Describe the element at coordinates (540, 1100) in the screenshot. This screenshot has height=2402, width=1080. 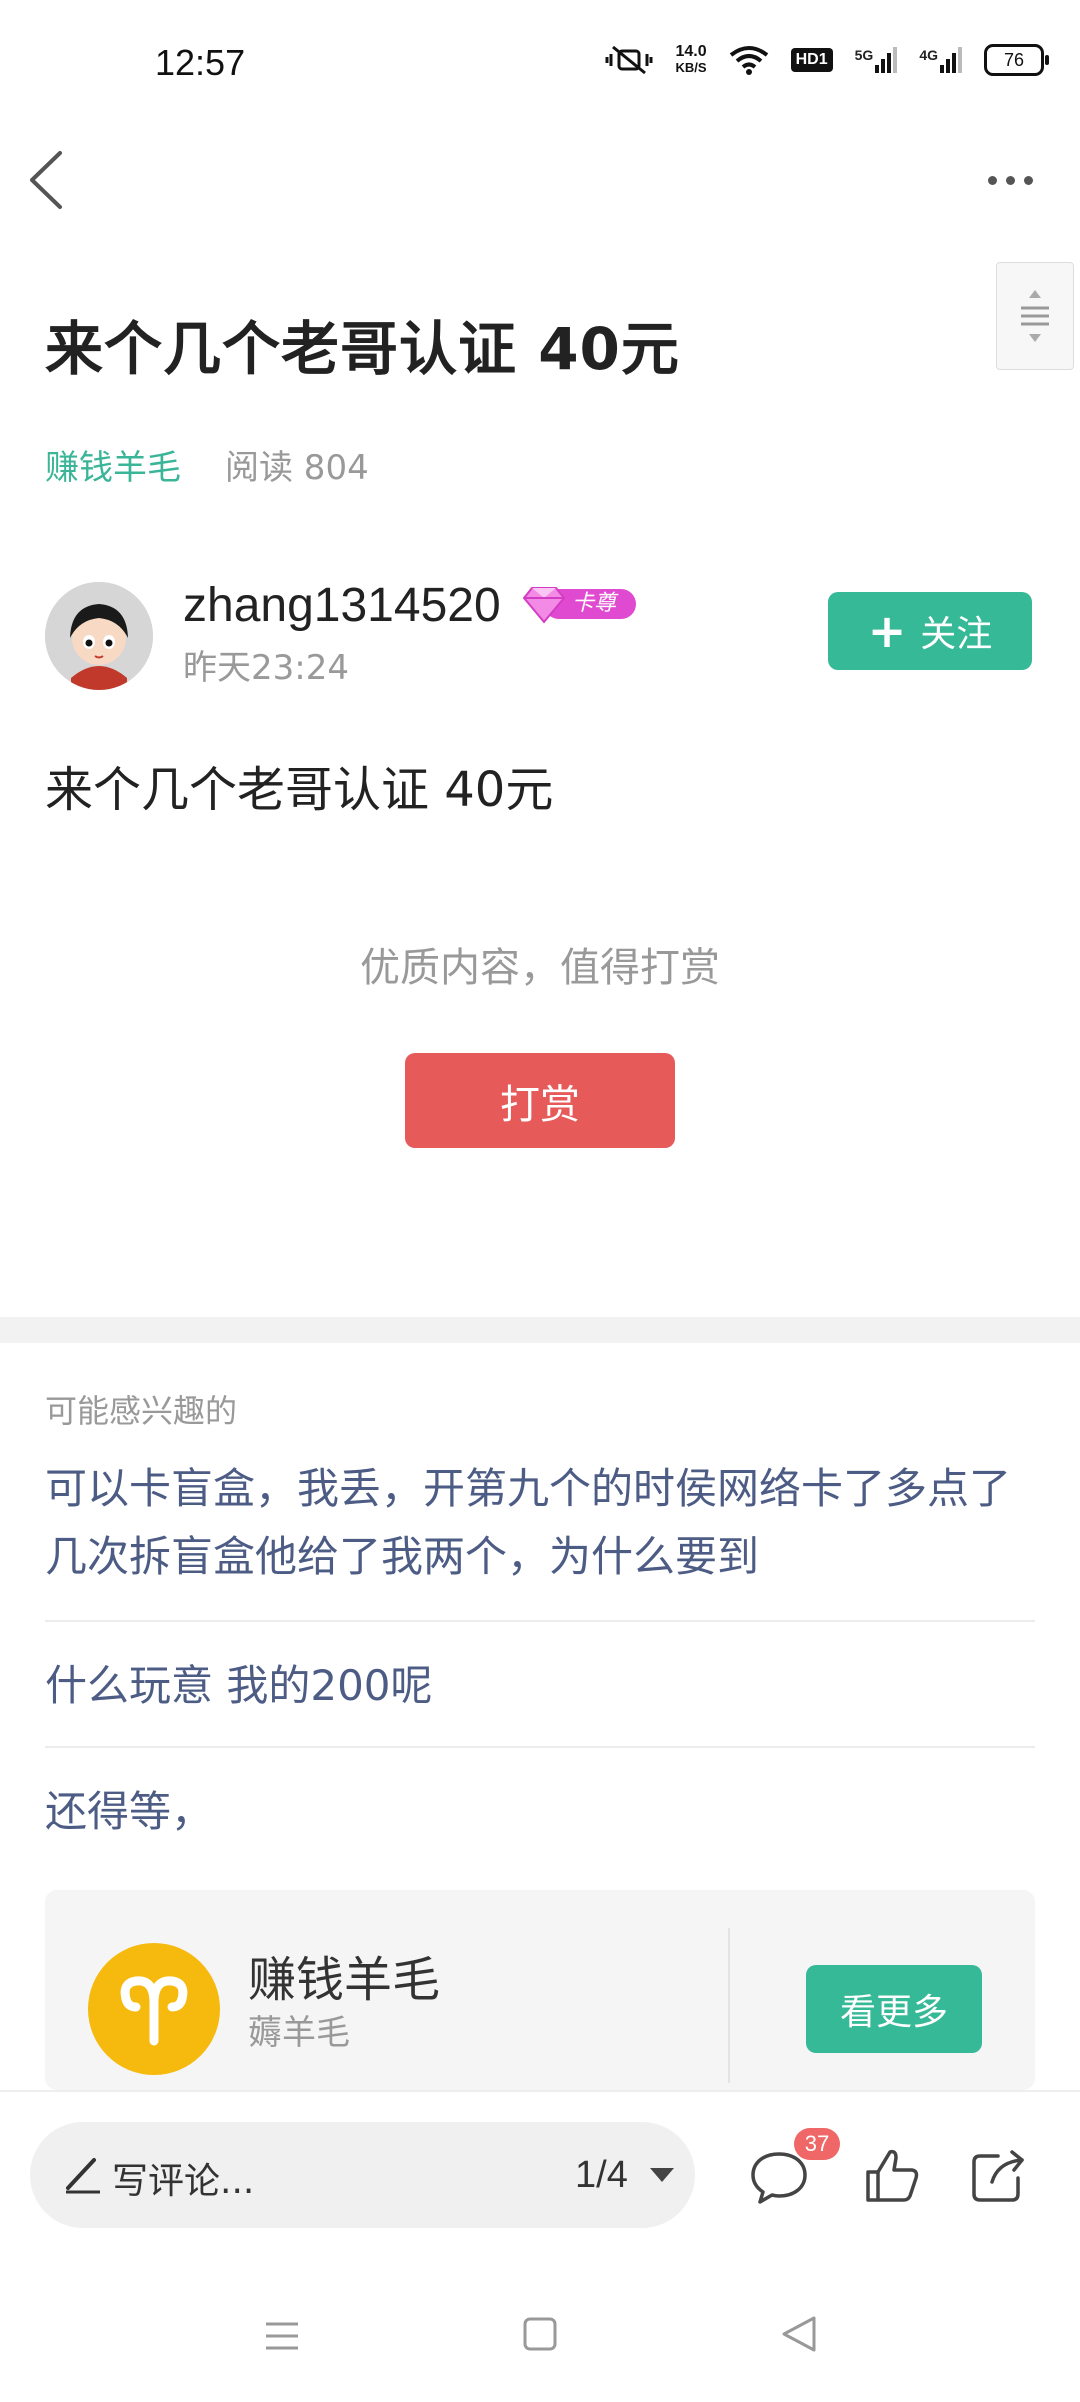
I see `reward-button: 打赏` at that location.